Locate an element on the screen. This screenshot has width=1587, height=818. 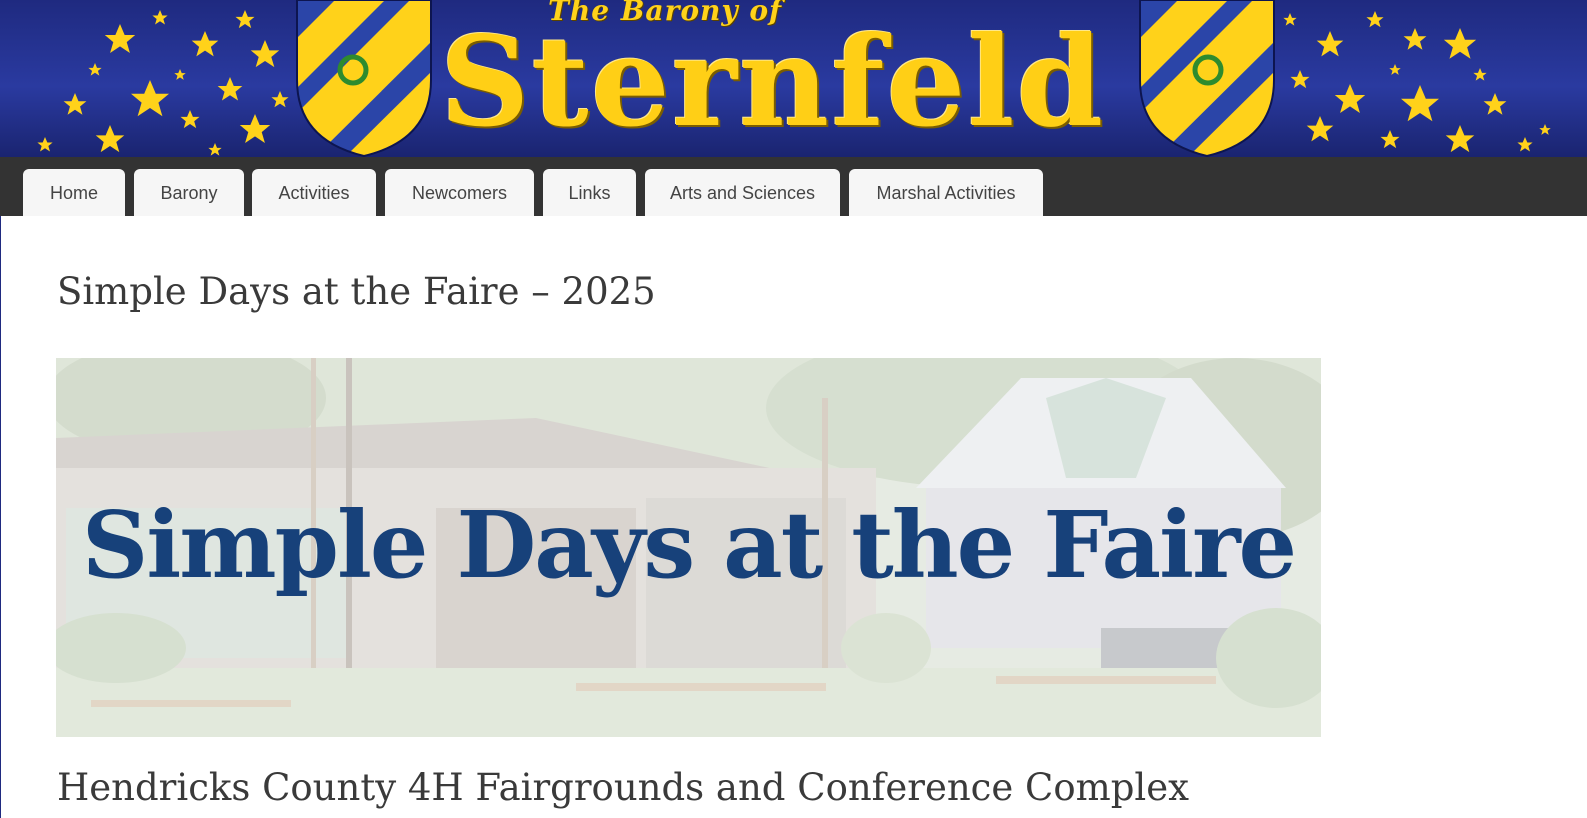
content-left-border is located at coordinates (0, 517).